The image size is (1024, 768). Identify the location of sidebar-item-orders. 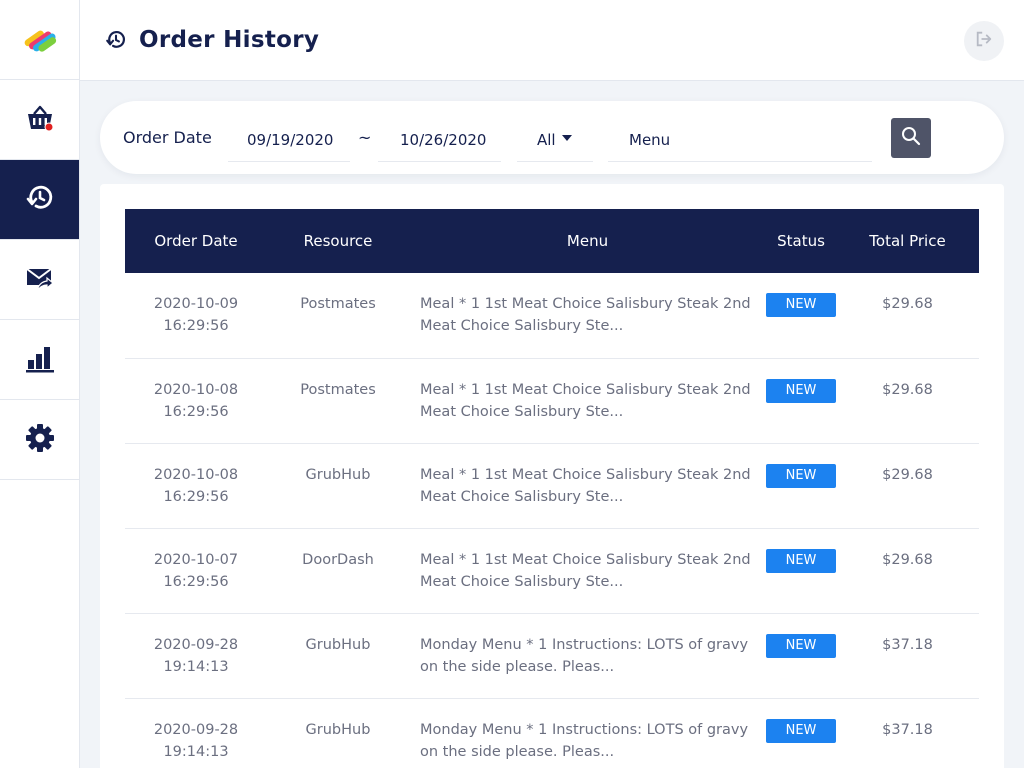
(39, 120).